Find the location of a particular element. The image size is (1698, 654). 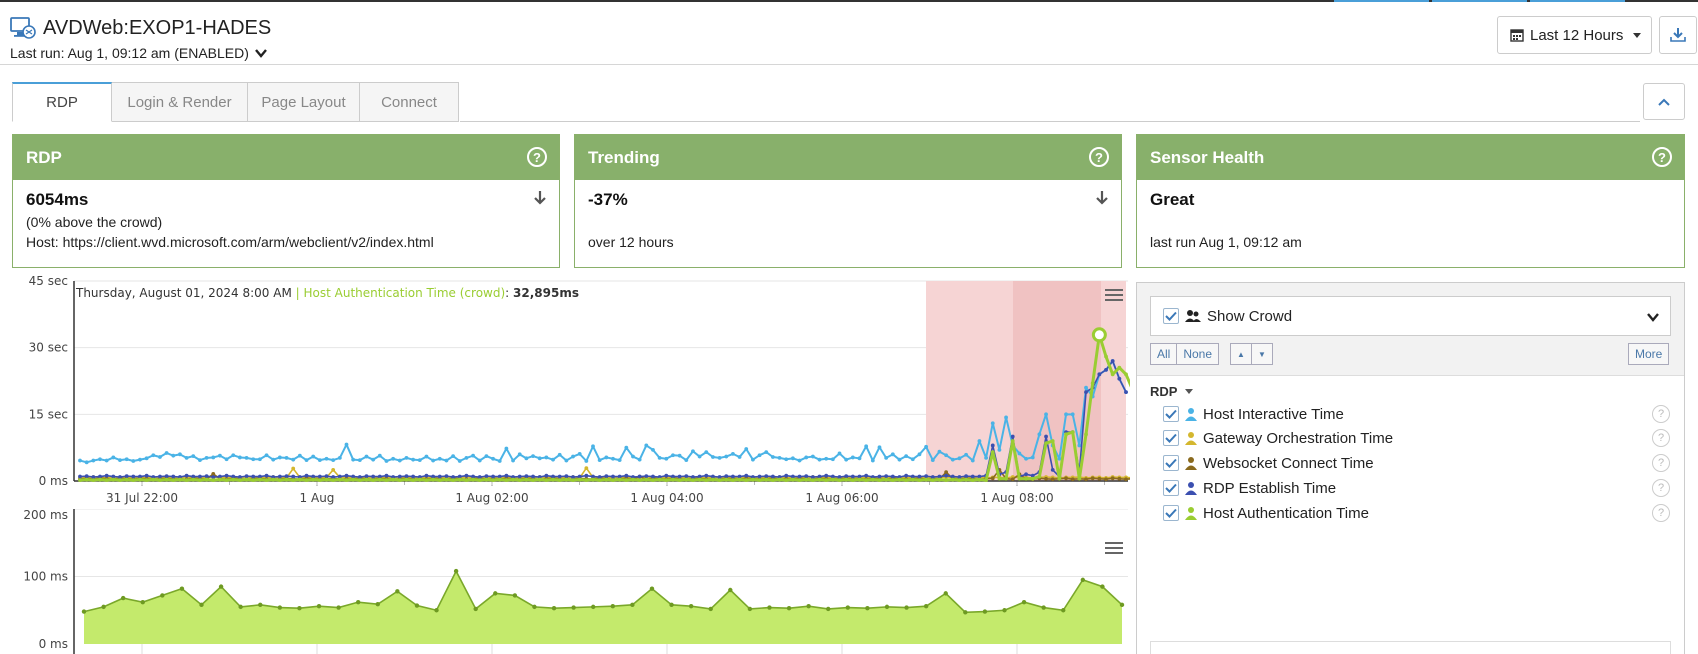

time-range-label: Last 12 Hours is located at coordinates (1577, 35).